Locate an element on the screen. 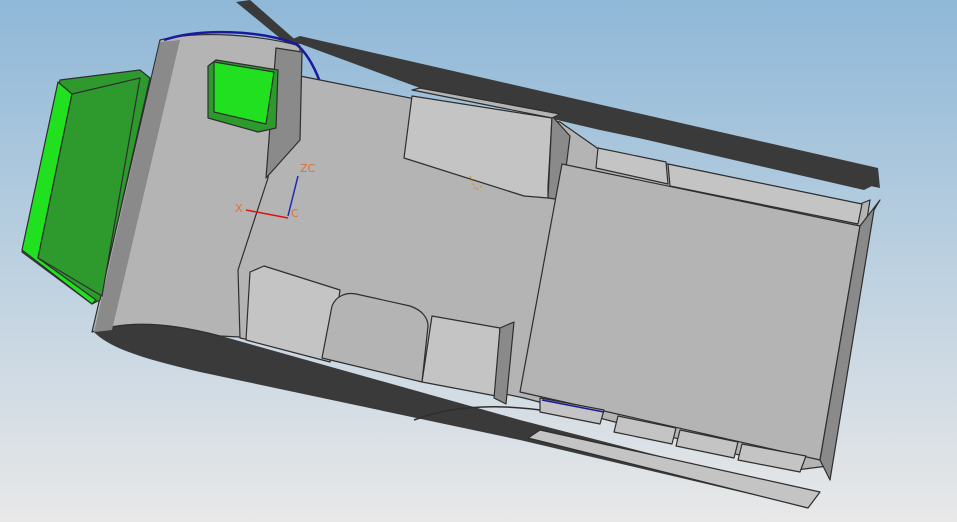  lower-middle-block is located at coordinates (461, 356).